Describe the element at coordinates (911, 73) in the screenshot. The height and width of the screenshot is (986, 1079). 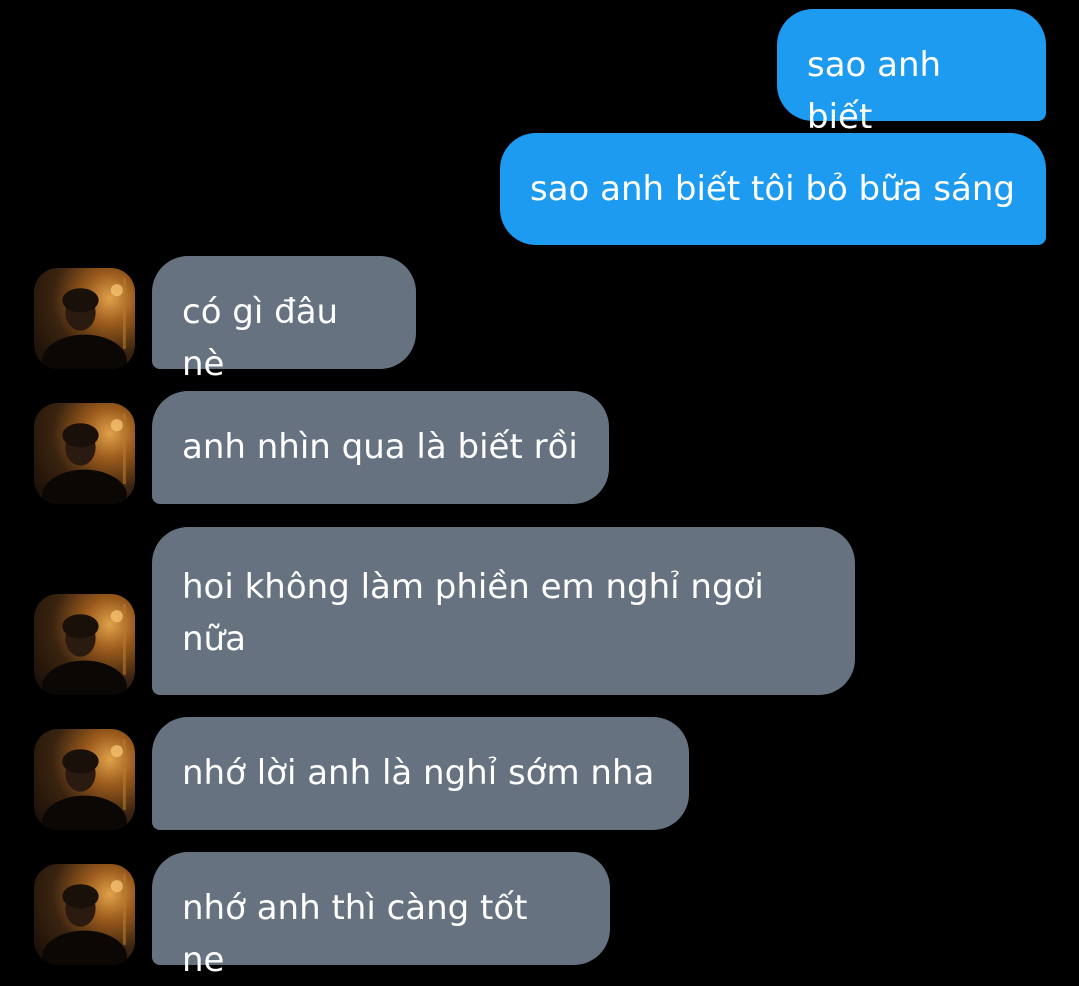
I see `sent-message-bubble: sao anh biết` at that location.